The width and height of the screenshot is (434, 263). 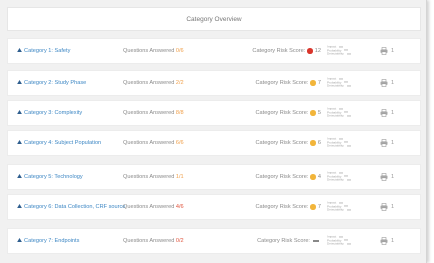 What do you see at coordinates (179, 207) in the screenshot?
I see `answered-count: 4/6` at bounding box center [179, 207].